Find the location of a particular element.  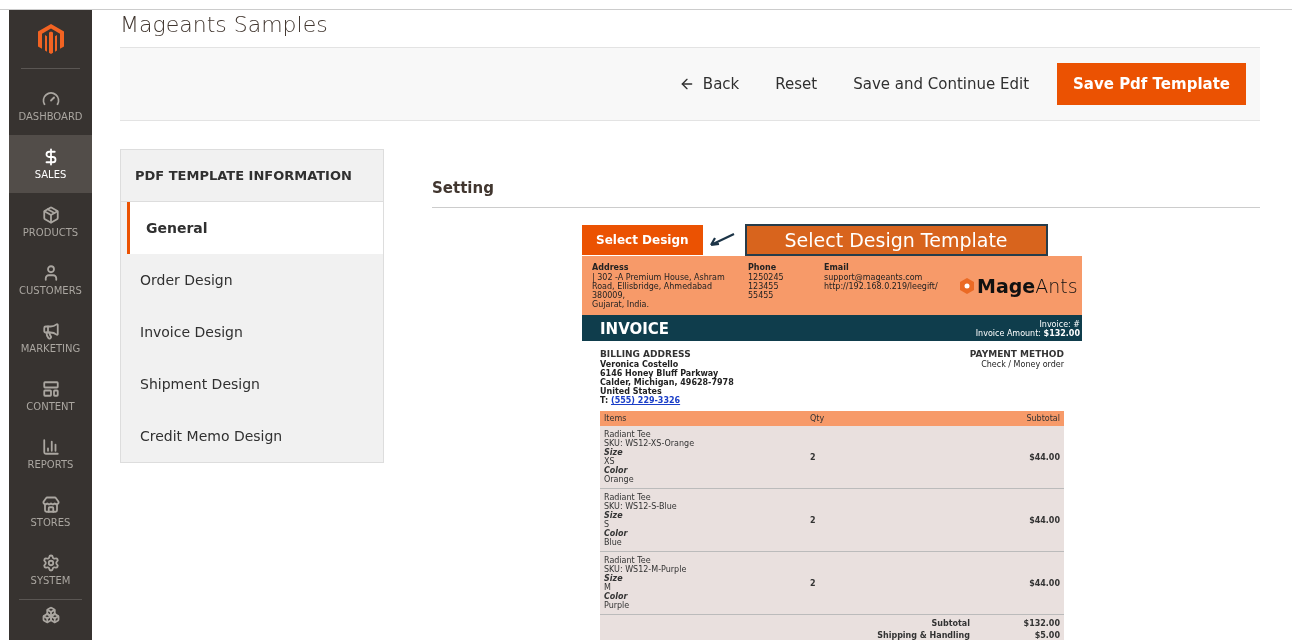

total-label: Shipping & Handling is located at coordinates (923, 635).